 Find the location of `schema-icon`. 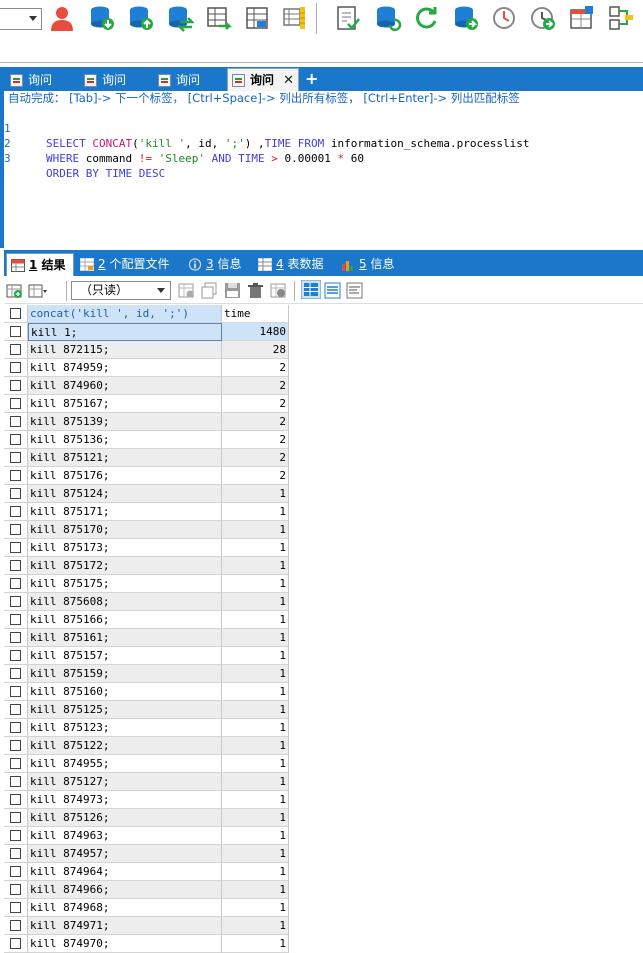

schema-icon is located at coordinates (296, 18).